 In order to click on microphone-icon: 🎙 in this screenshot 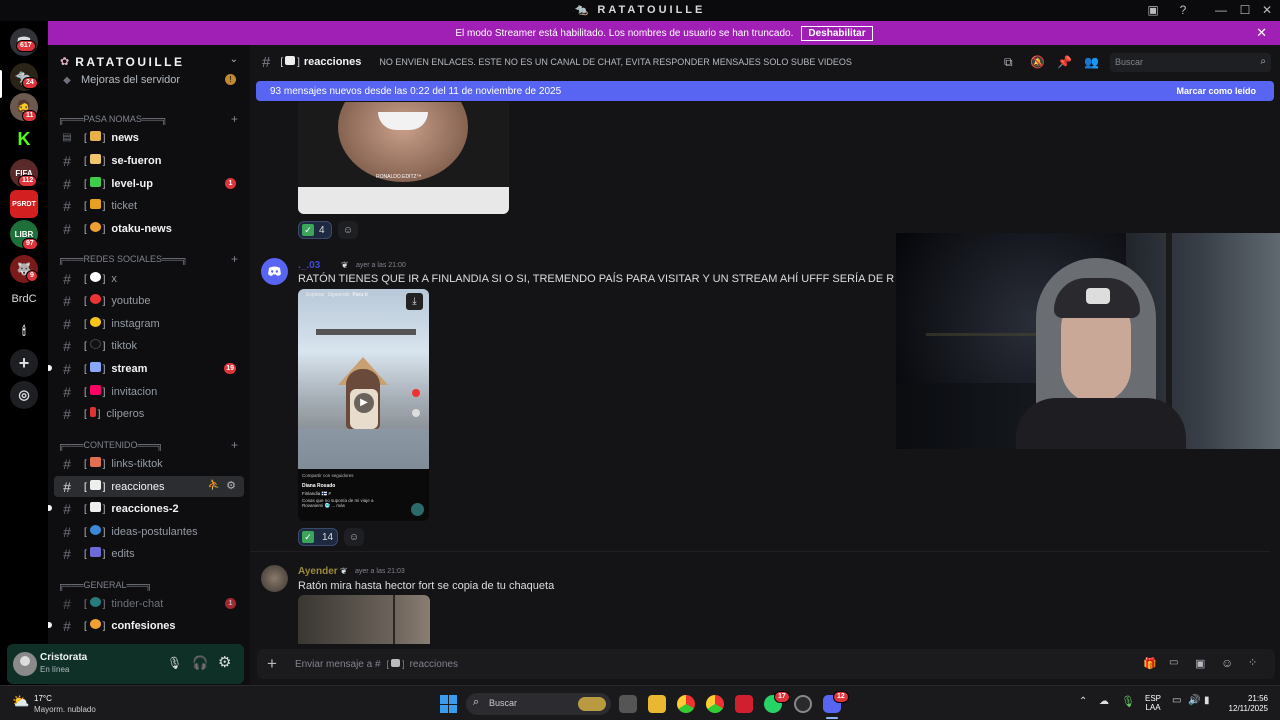, I will do `click(174, 663)`.